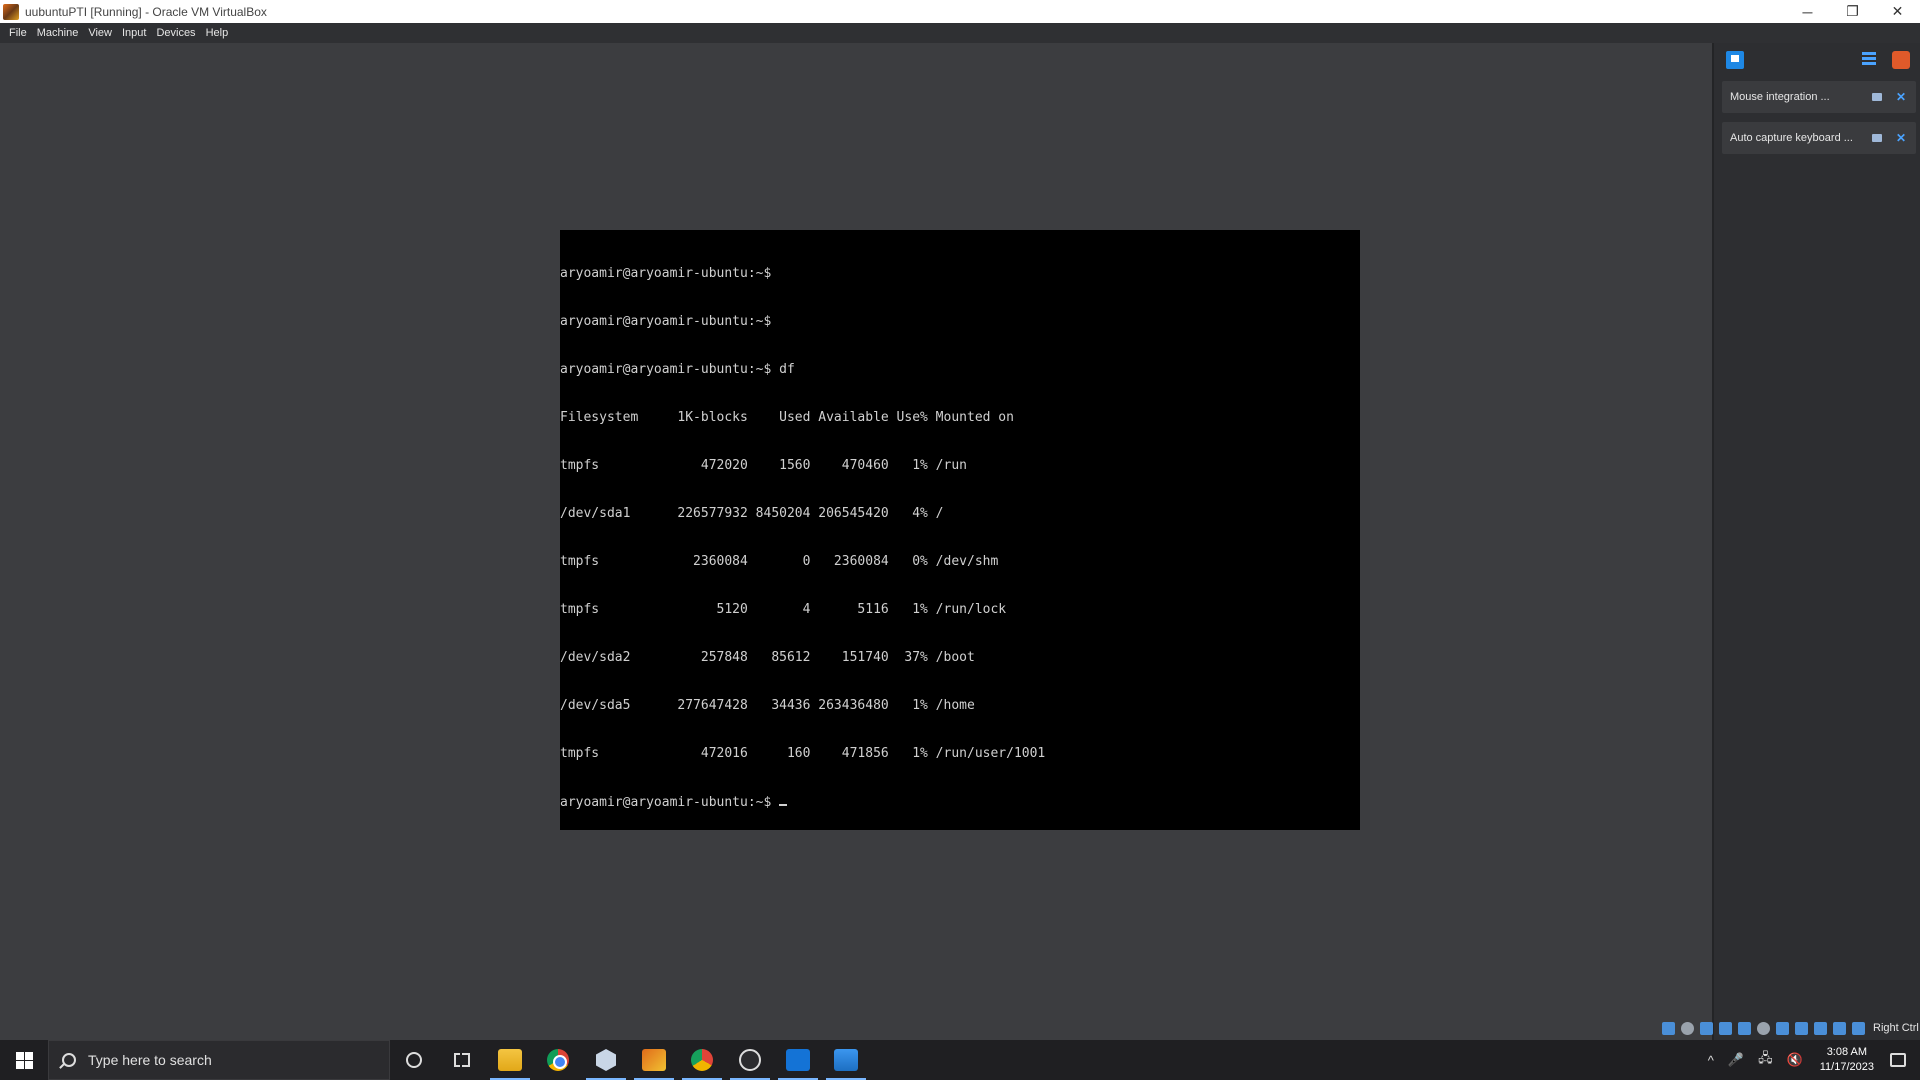  What do you see at coordinates (1898, 1060) in the screenshot?
I see `action-center-icon` at bounding box center [1898, 1060].